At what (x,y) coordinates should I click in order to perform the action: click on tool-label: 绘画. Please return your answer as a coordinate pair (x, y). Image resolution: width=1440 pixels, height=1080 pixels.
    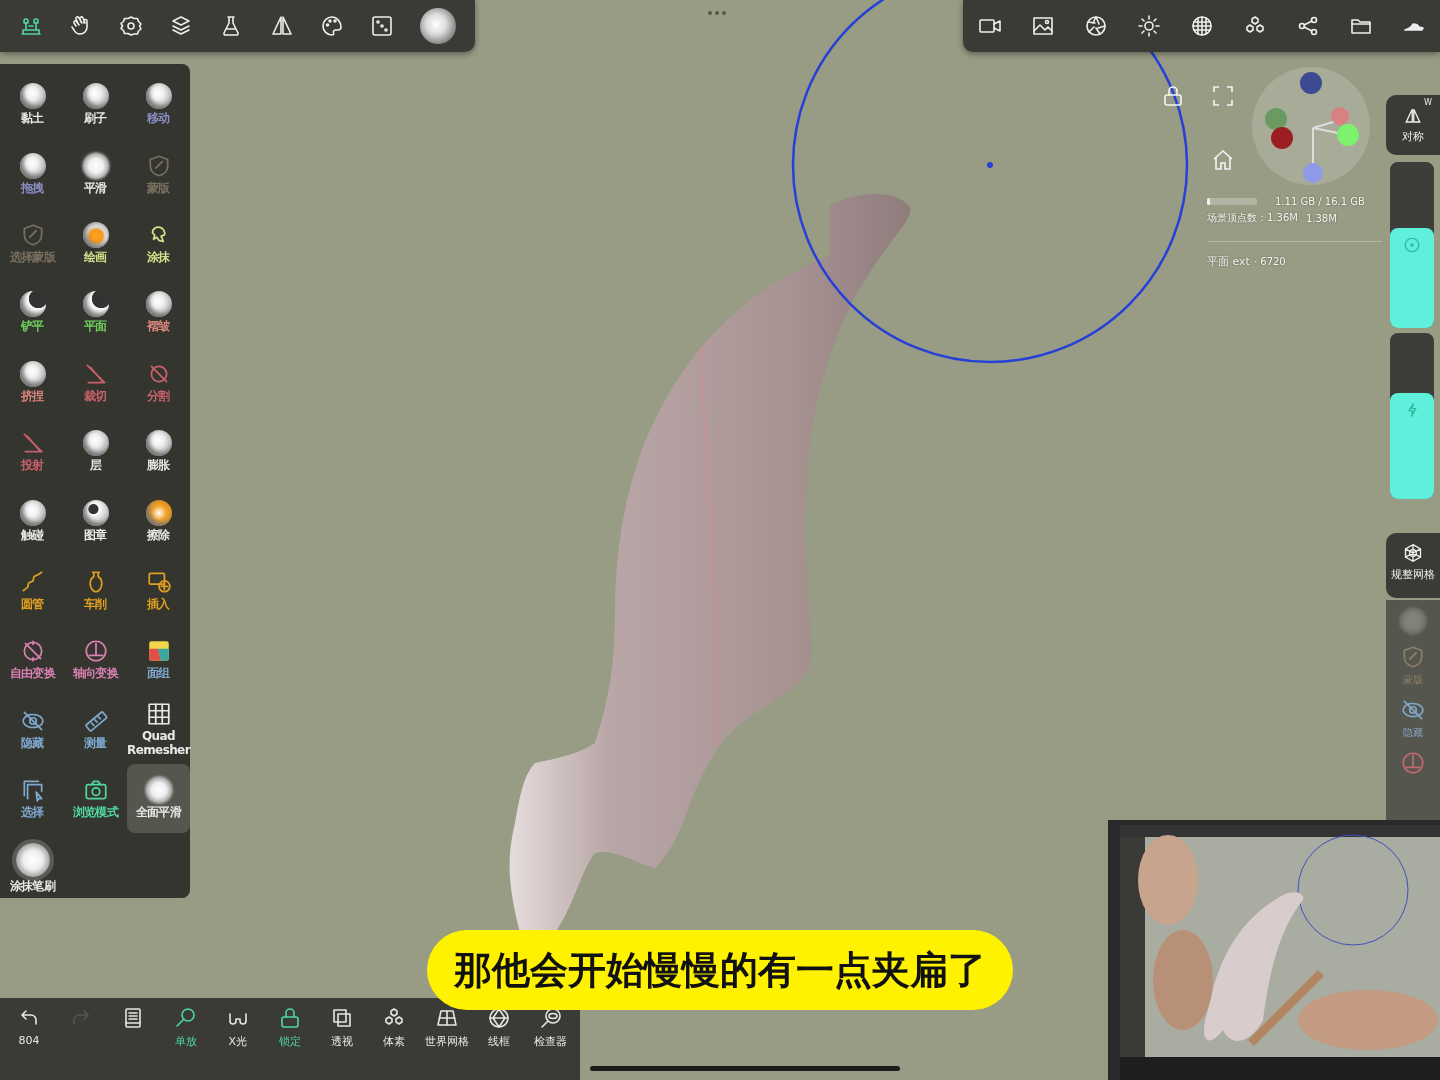
    Looking at the image, I should click on (95, 258).